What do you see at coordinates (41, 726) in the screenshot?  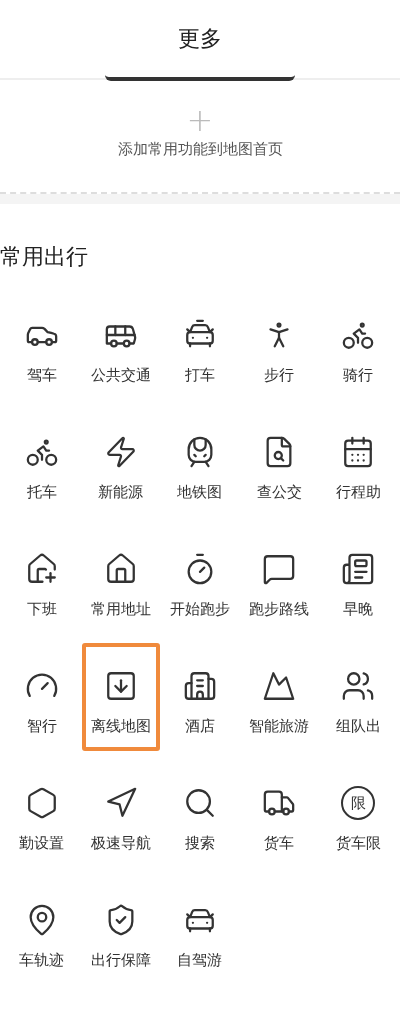 I see `feature-label: 智行` at bounding box center [41, 726].